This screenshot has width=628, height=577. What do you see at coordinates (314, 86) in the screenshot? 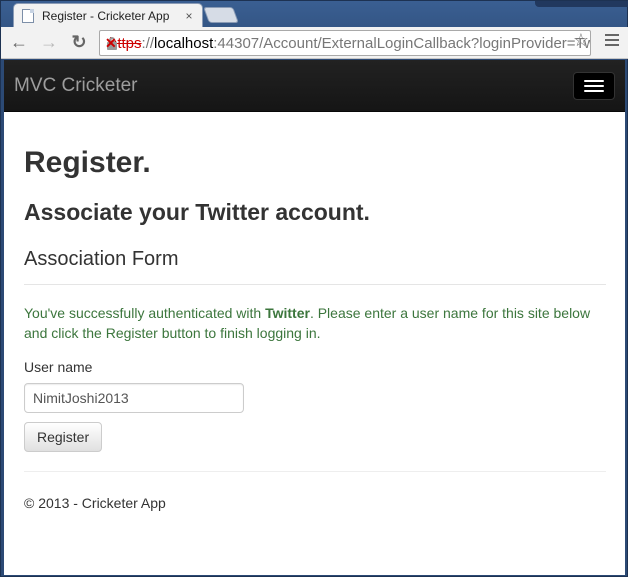
I see `site-navbar: MVC Cricketer` at bounding box center [314, 86].